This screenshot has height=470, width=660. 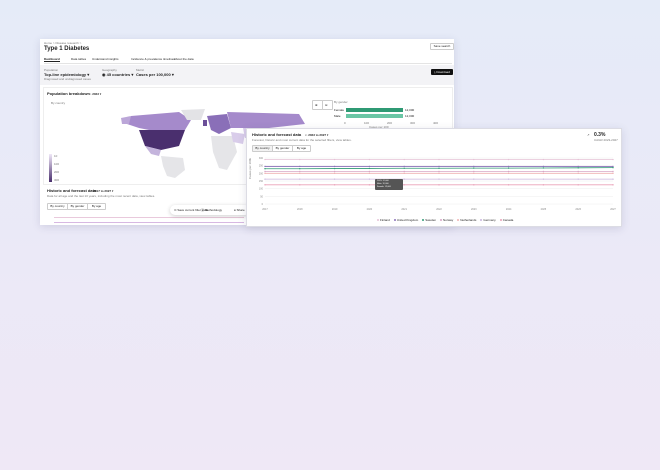 What do you see at coordinates (153, 59) in the screenshot?
I see `tab-incidence-timelines: Incidence & prevalence timelines` at bounding box center [153, 59].